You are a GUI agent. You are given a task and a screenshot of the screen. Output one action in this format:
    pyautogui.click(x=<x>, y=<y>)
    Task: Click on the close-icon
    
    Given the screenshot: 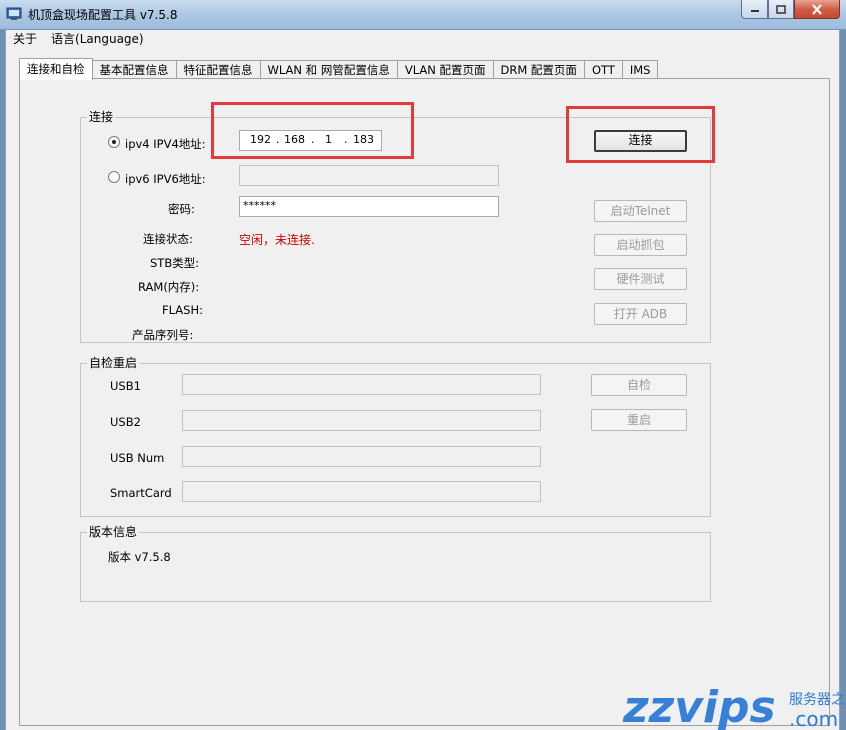 What is the action you would take?
    pyautogui.click(x=817, y=9)
    